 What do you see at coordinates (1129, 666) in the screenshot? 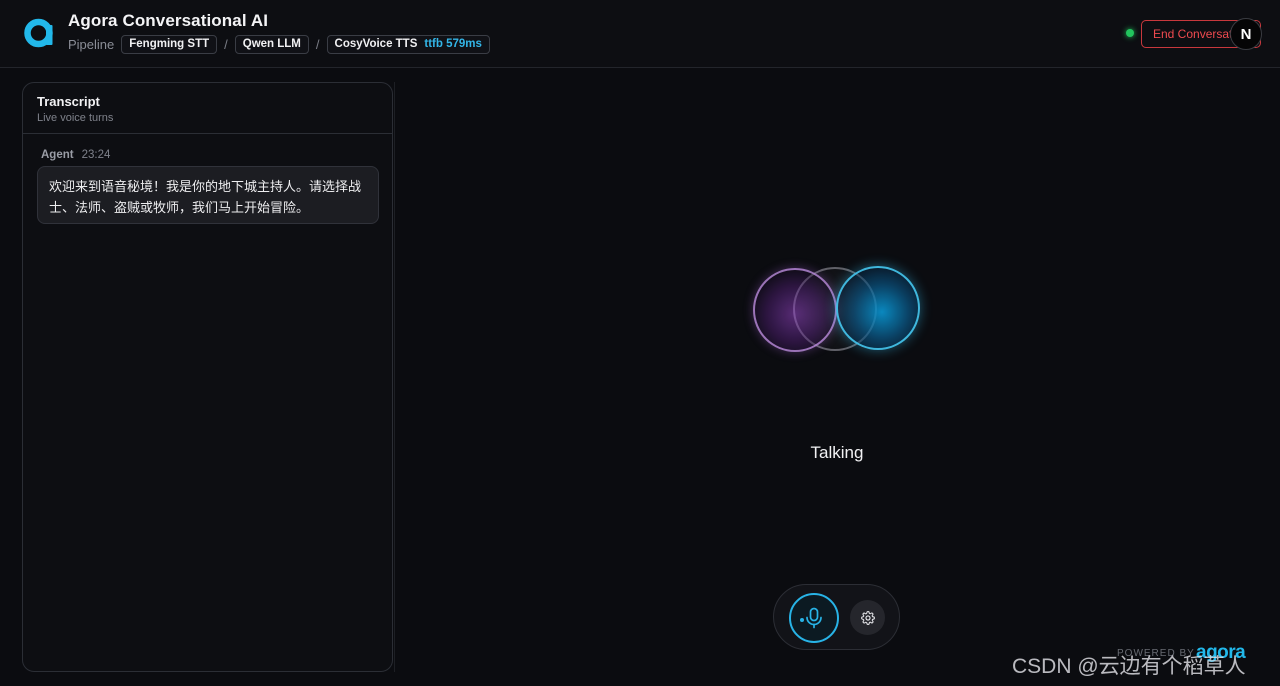
I see `csdn-watermark: CSDN @云边有个稻草人` at bounding box center [1129, 666].